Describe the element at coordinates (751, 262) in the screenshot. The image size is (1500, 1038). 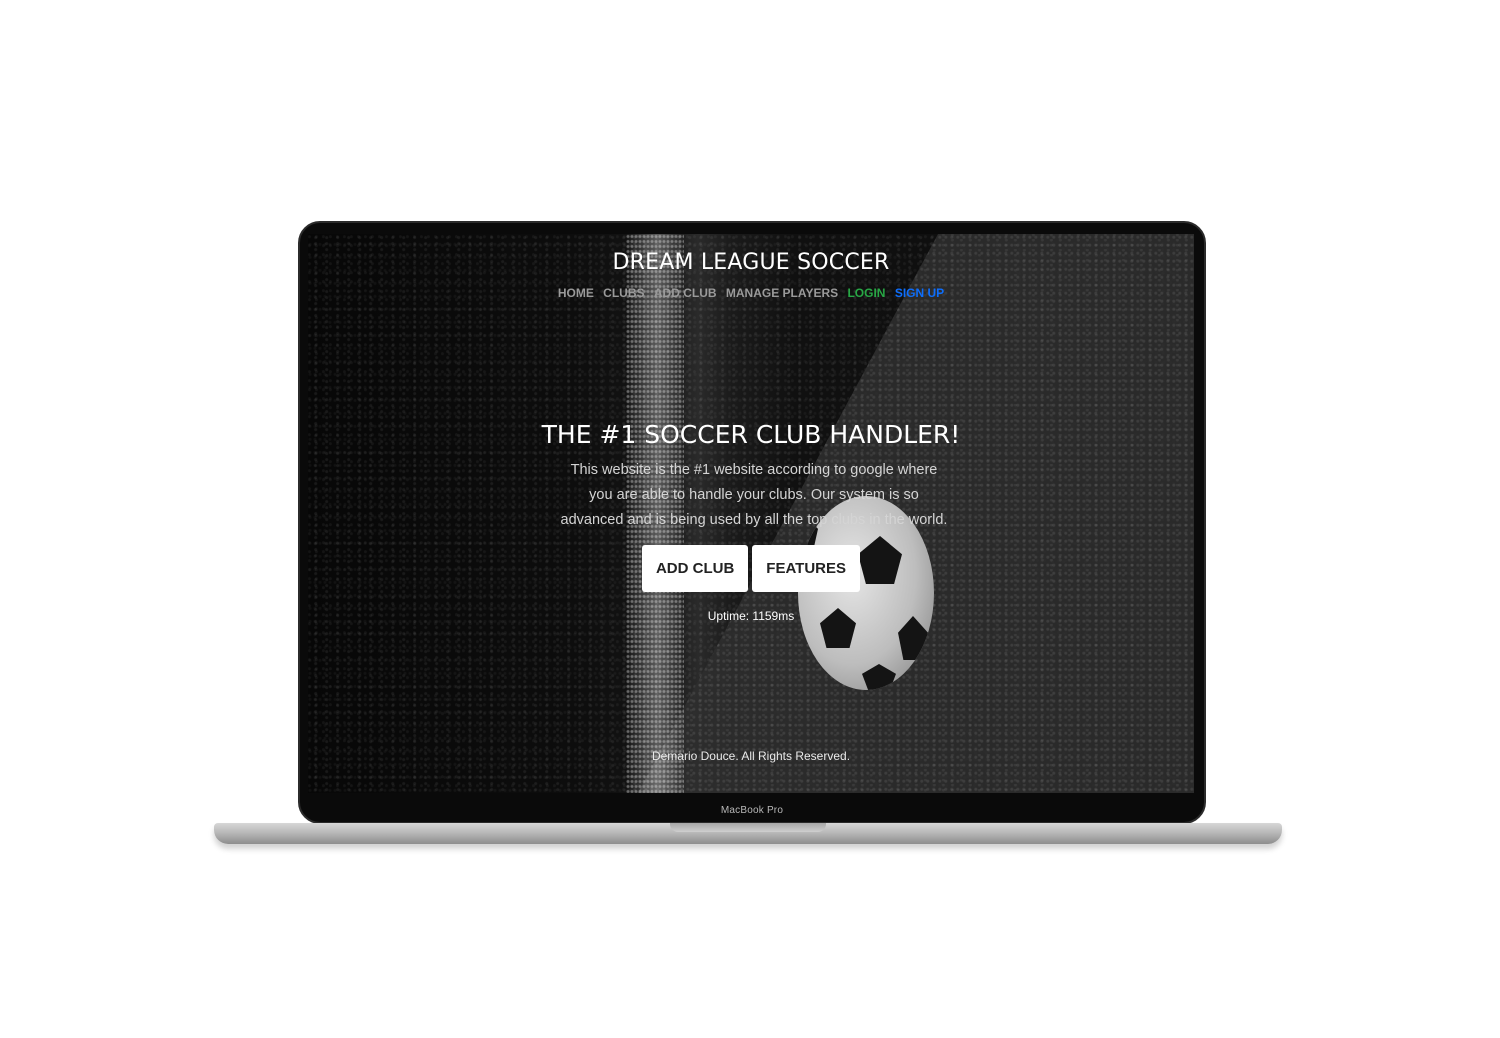
I see `site-brand: DREAM LEAGUE SOCCER` at that location.